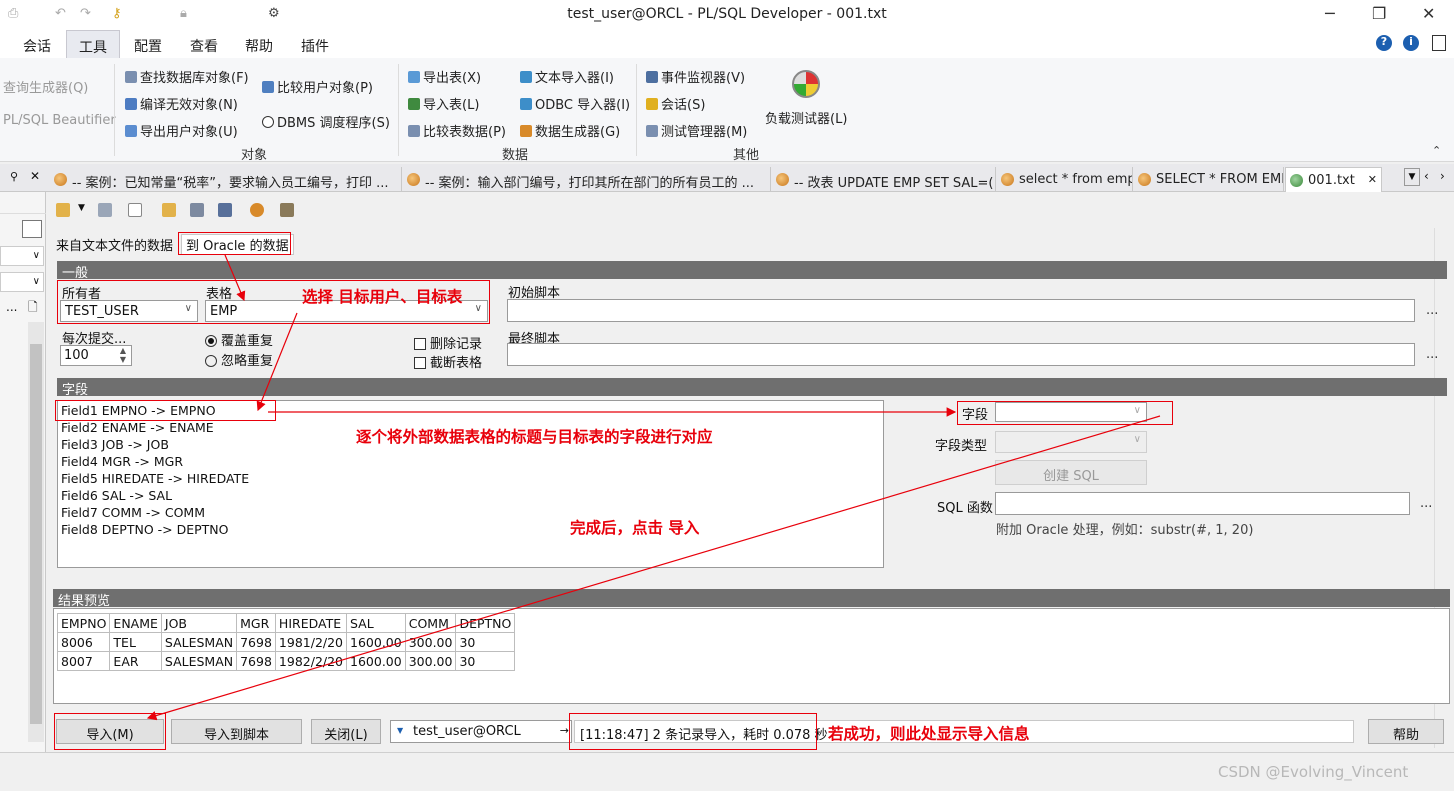 This screenshot has height=791, width=1454. I want to click on checkbox-truncate: 截断表格, so click(448, 361).